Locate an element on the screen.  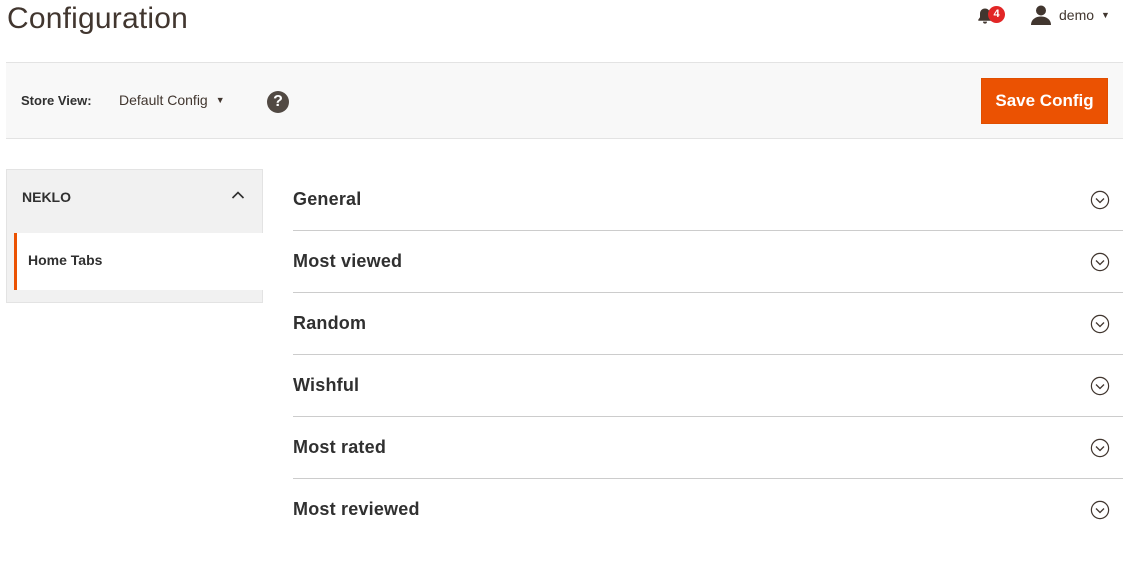
section-title: Most reviewed is located at coordinates (356, 509).